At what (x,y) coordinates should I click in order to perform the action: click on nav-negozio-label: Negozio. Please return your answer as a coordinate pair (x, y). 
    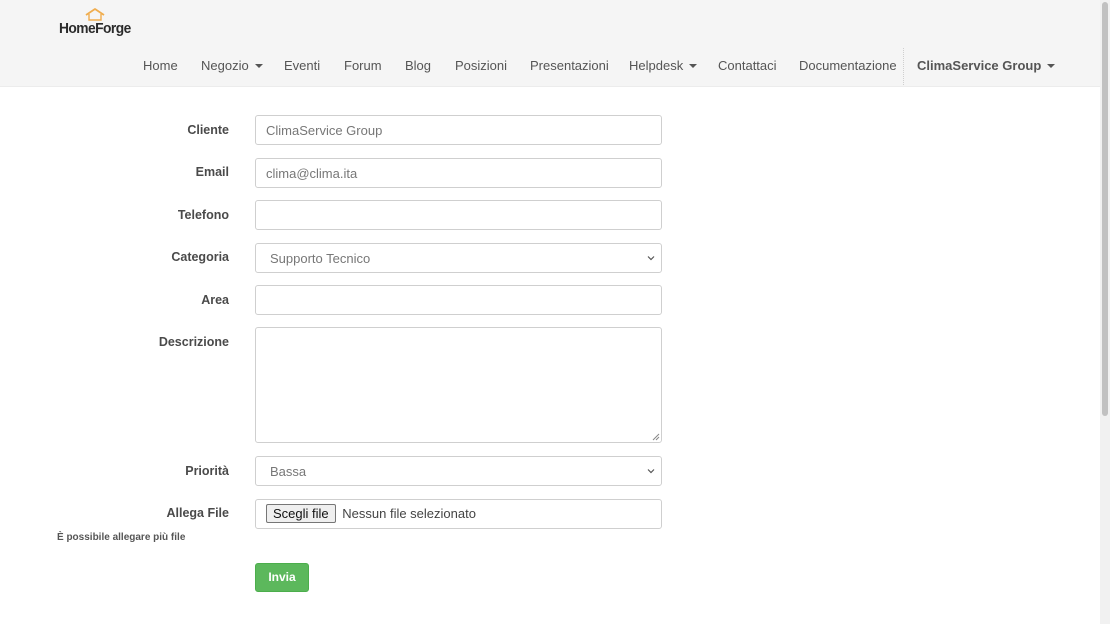
    Looking at the image, I should click on (225, 65).